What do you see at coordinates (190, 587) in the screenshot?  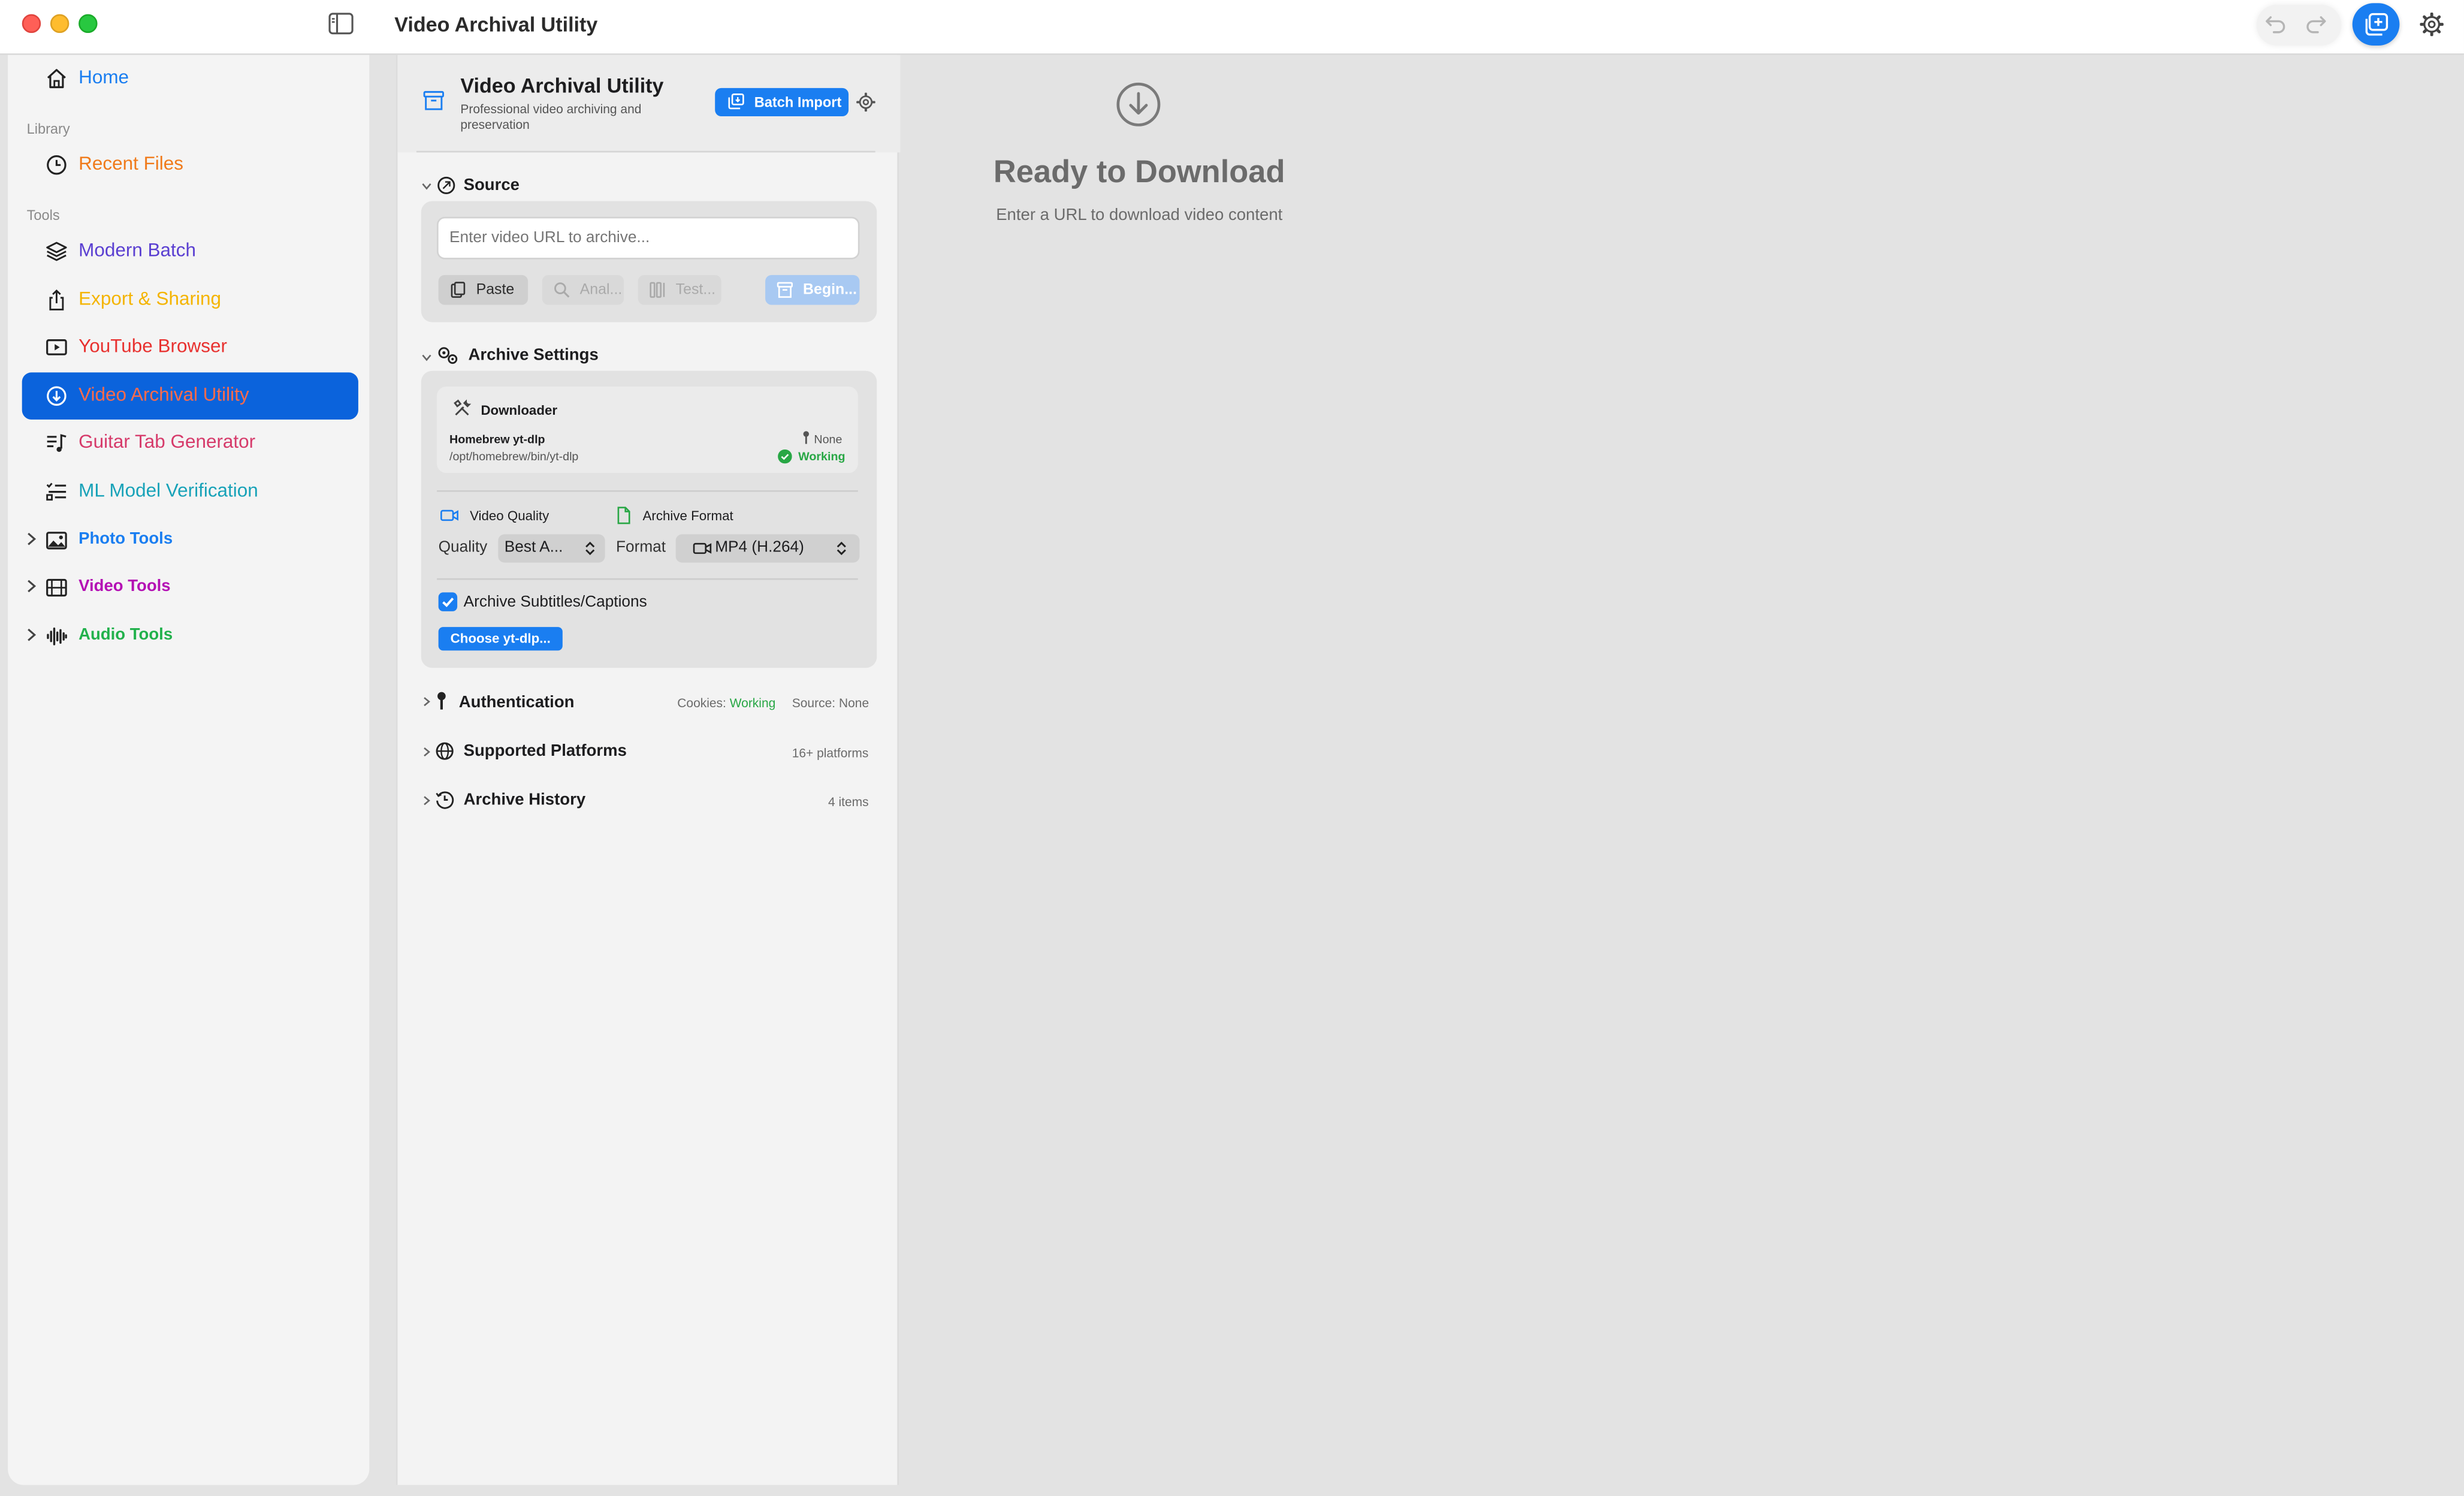 I see `sidebar-group-video-tools: Video Tools` at bounding box center [190, 587].